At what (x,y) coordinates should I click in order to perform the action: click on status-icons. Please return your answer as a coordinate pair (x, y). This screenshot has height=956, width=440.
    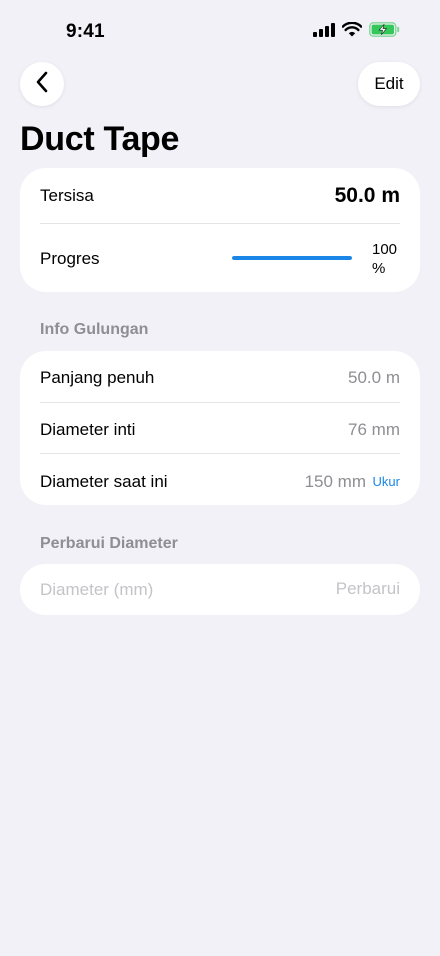
    Looking at the image, I should click on (356, 29).